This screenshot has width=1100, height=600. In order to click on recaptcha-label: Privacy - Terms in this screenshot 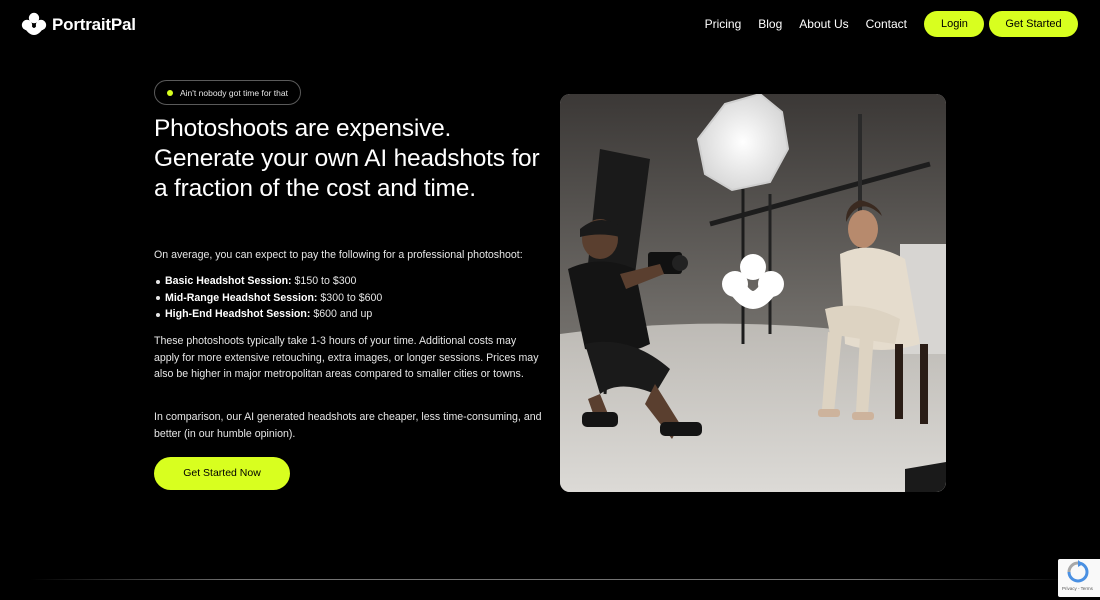, I will do `click(1077, 588)`.